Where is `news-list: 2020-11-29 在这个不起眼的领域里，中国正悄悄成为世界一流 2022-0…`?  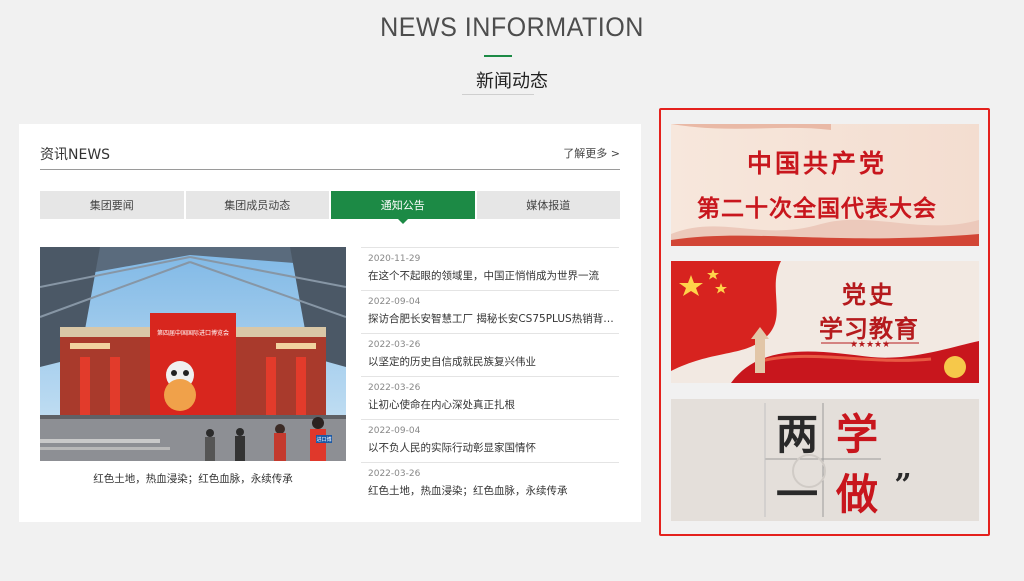 news-list: 2020-11-29 在这个不起眼的领域里，中国正悄悄成为世界一流 2022-0… is located at coordinates (490, 376).